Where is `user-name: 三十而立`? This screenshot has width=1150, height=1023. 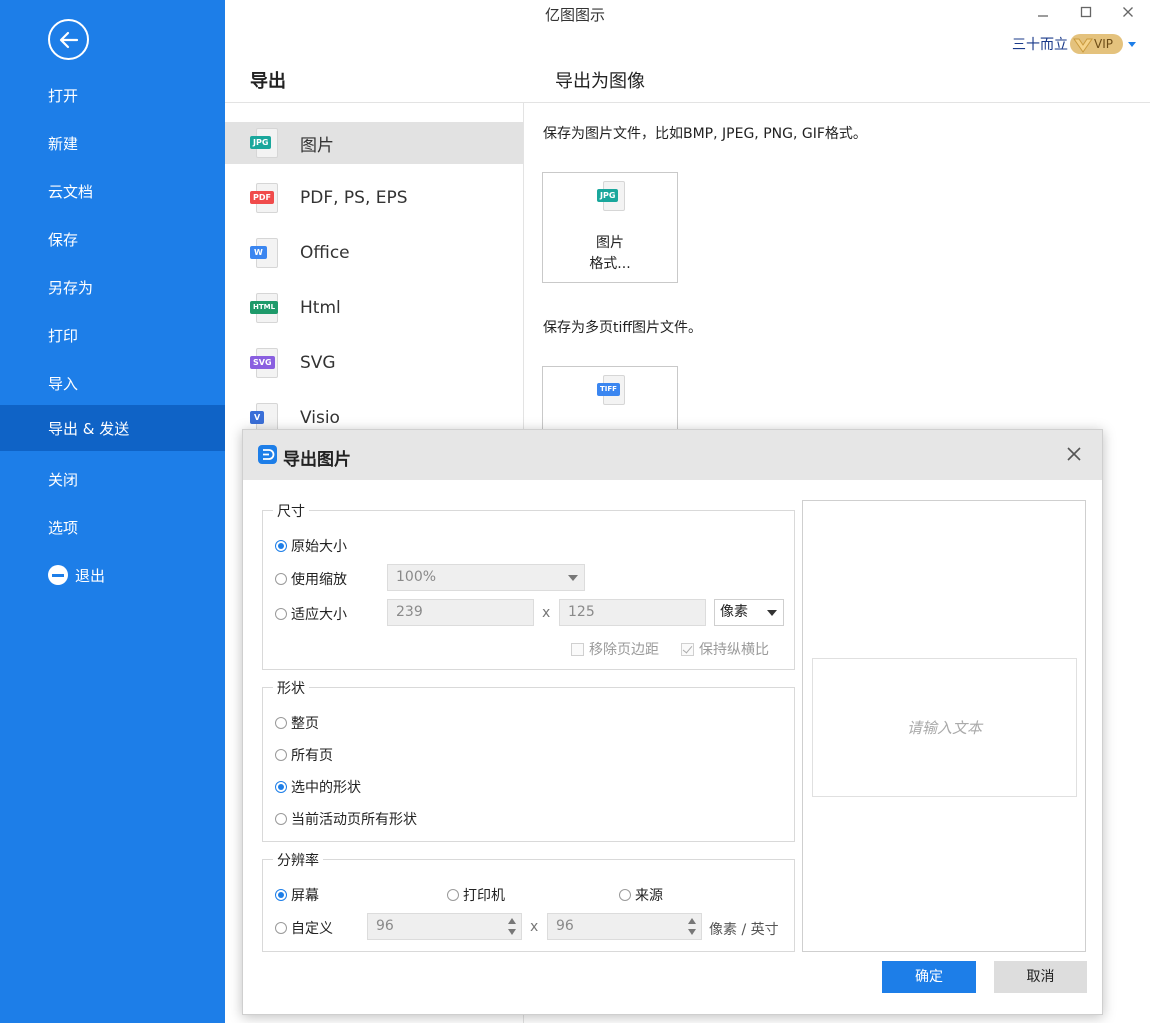 user-name: 三十而立 is located at coordinates (1040, 45).